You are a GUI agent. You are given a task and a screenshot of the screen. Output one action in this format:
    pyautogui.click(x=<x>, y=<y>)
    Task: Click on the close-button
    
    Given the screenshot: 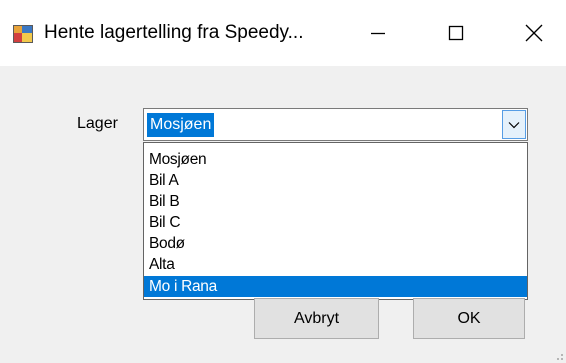 What is the action you would take?
    pyautogui.click(x=534, y=33)
    